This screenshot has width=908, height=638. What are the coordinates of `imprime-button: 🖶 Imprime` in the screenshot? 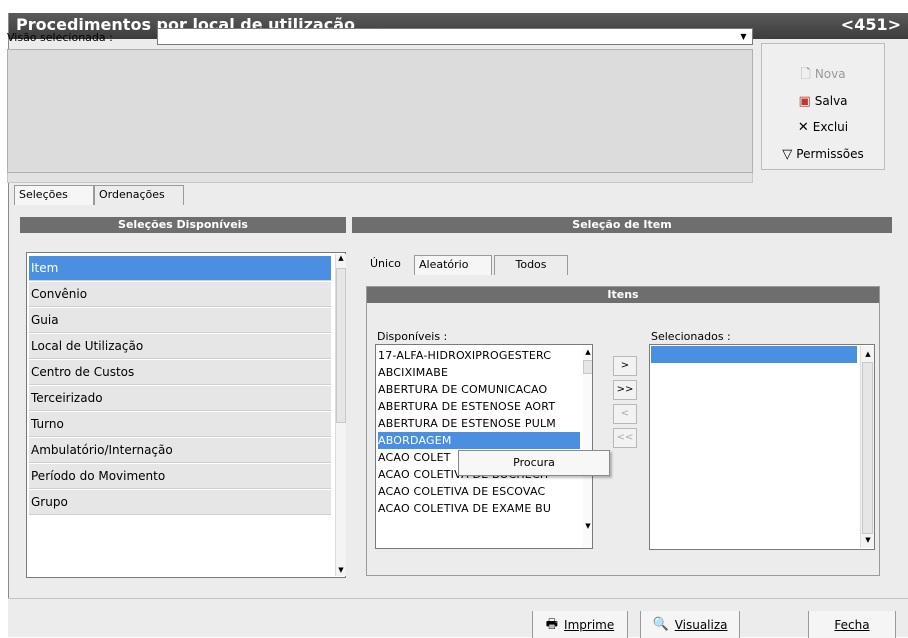 It's located at (580, 624).